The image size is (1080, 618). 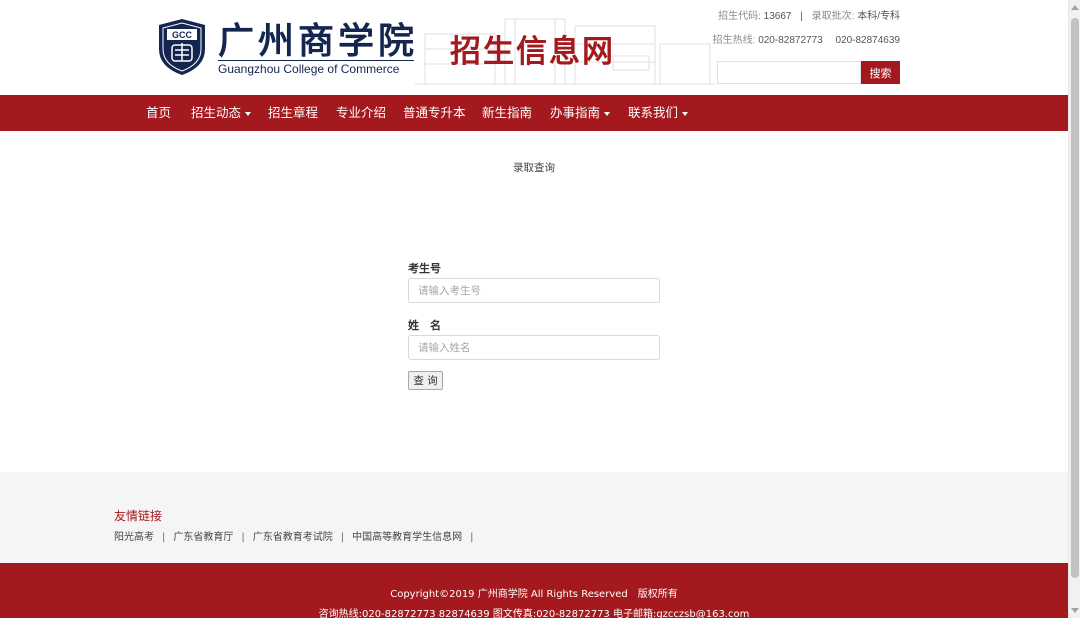 I want to click on nav-item-freshman-guide: 新生指南, so click(x=507, y=113).